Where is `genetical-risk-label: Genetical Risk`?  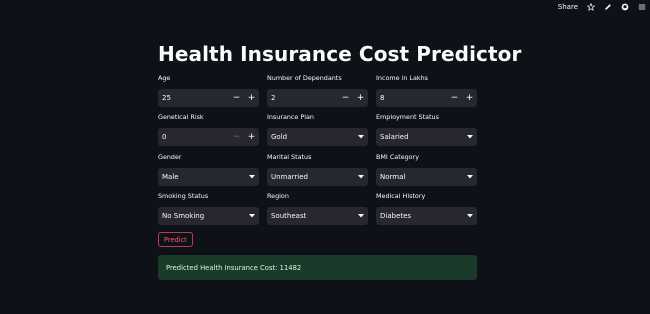 genetical-risk-label: Genetical Risk is located at coordinates (181, 117).